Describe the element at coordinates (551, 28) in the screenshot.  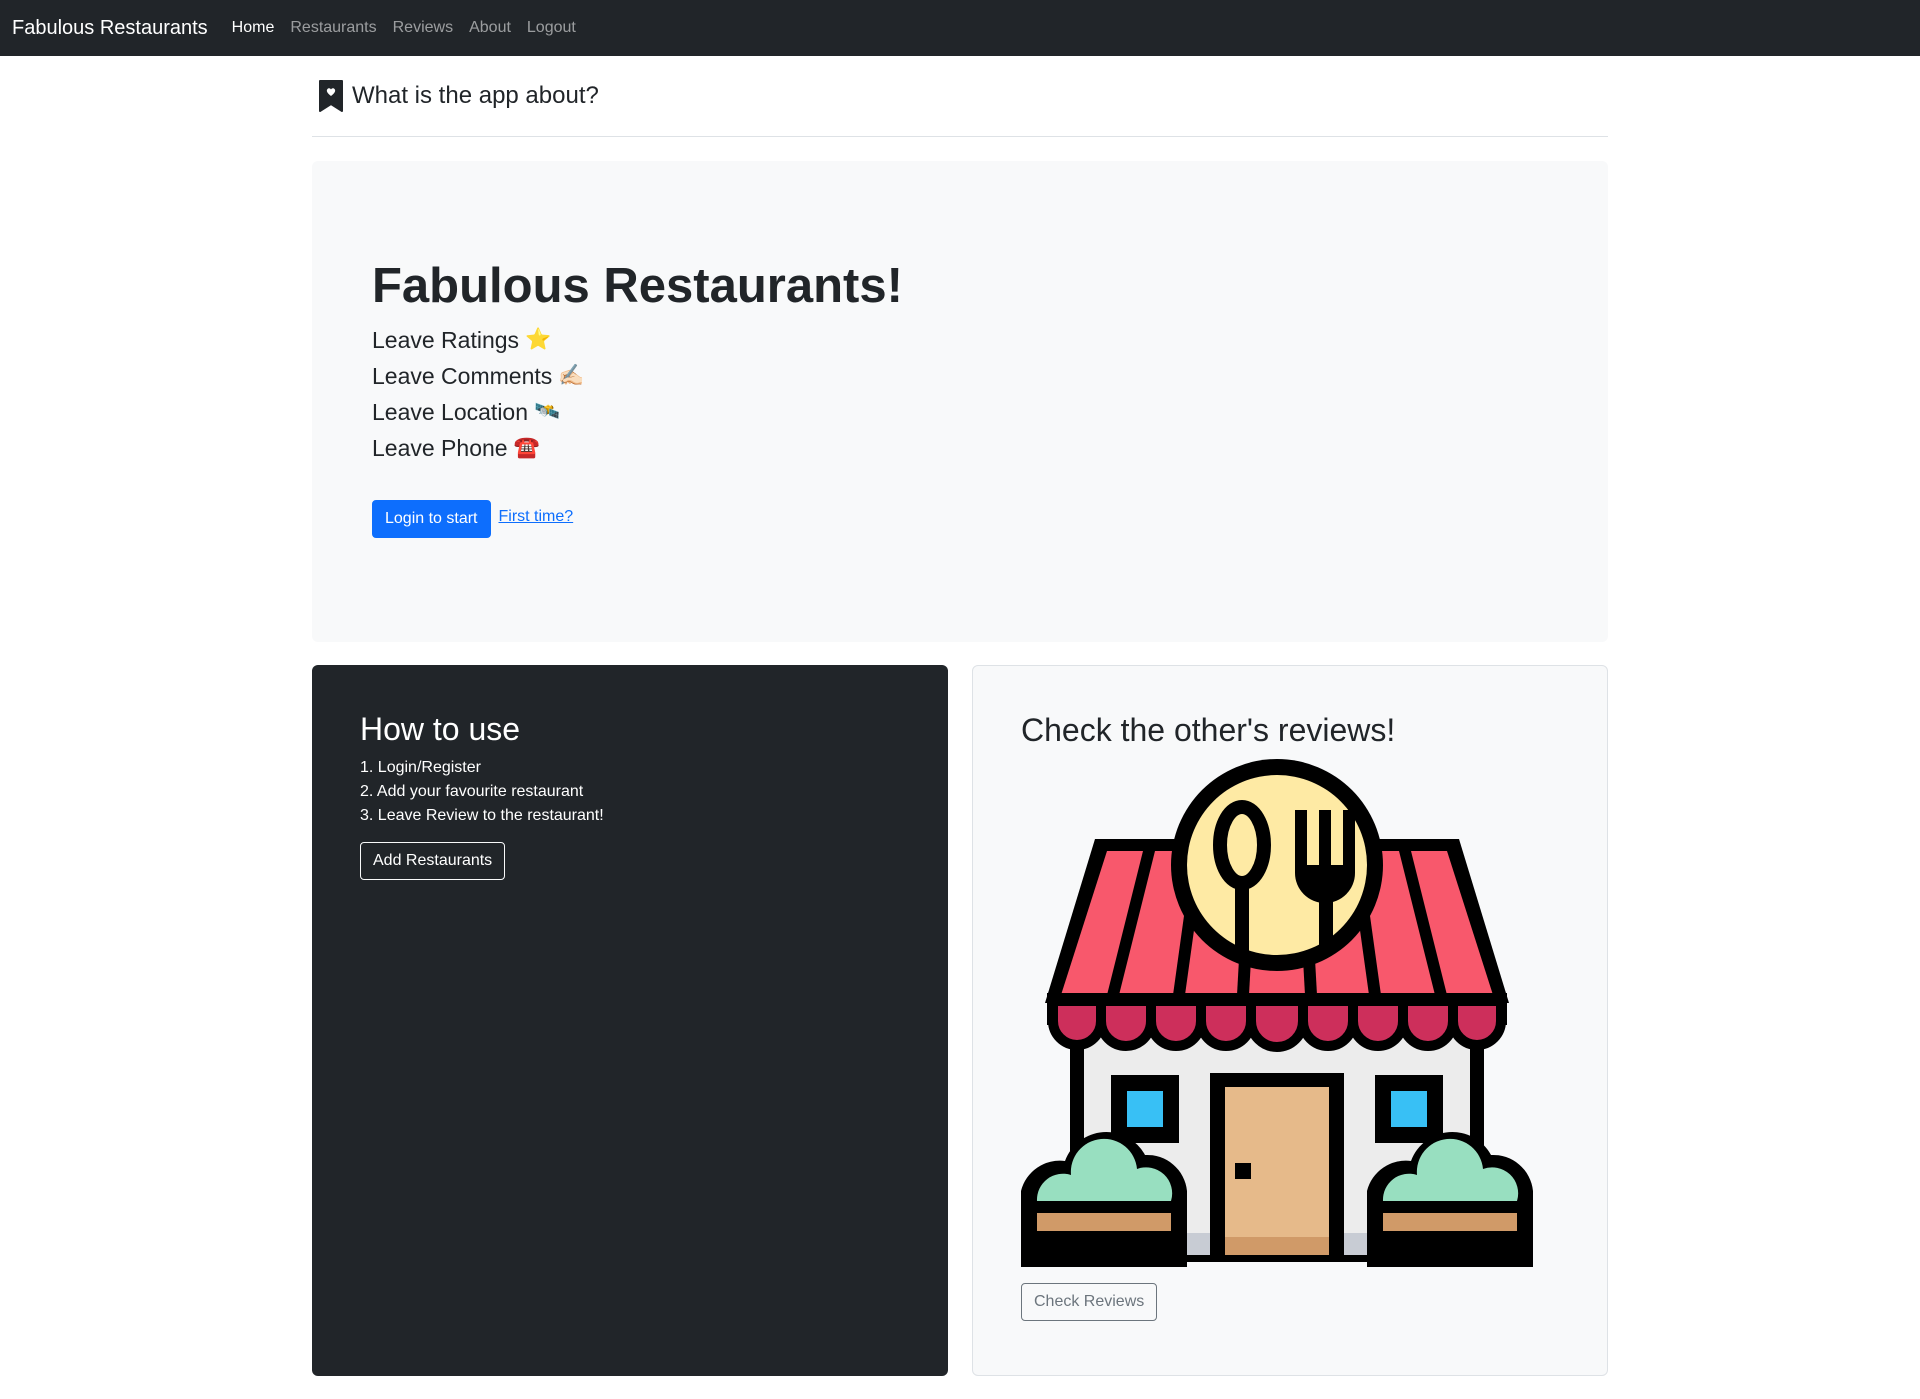
I see `nav-link-logout: Logout` at that location.